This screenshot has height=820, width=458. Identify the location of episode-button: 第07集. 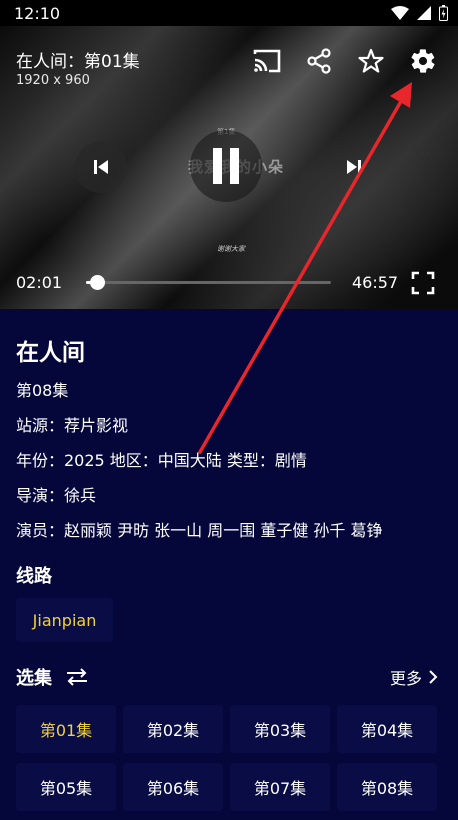
(280, 787).